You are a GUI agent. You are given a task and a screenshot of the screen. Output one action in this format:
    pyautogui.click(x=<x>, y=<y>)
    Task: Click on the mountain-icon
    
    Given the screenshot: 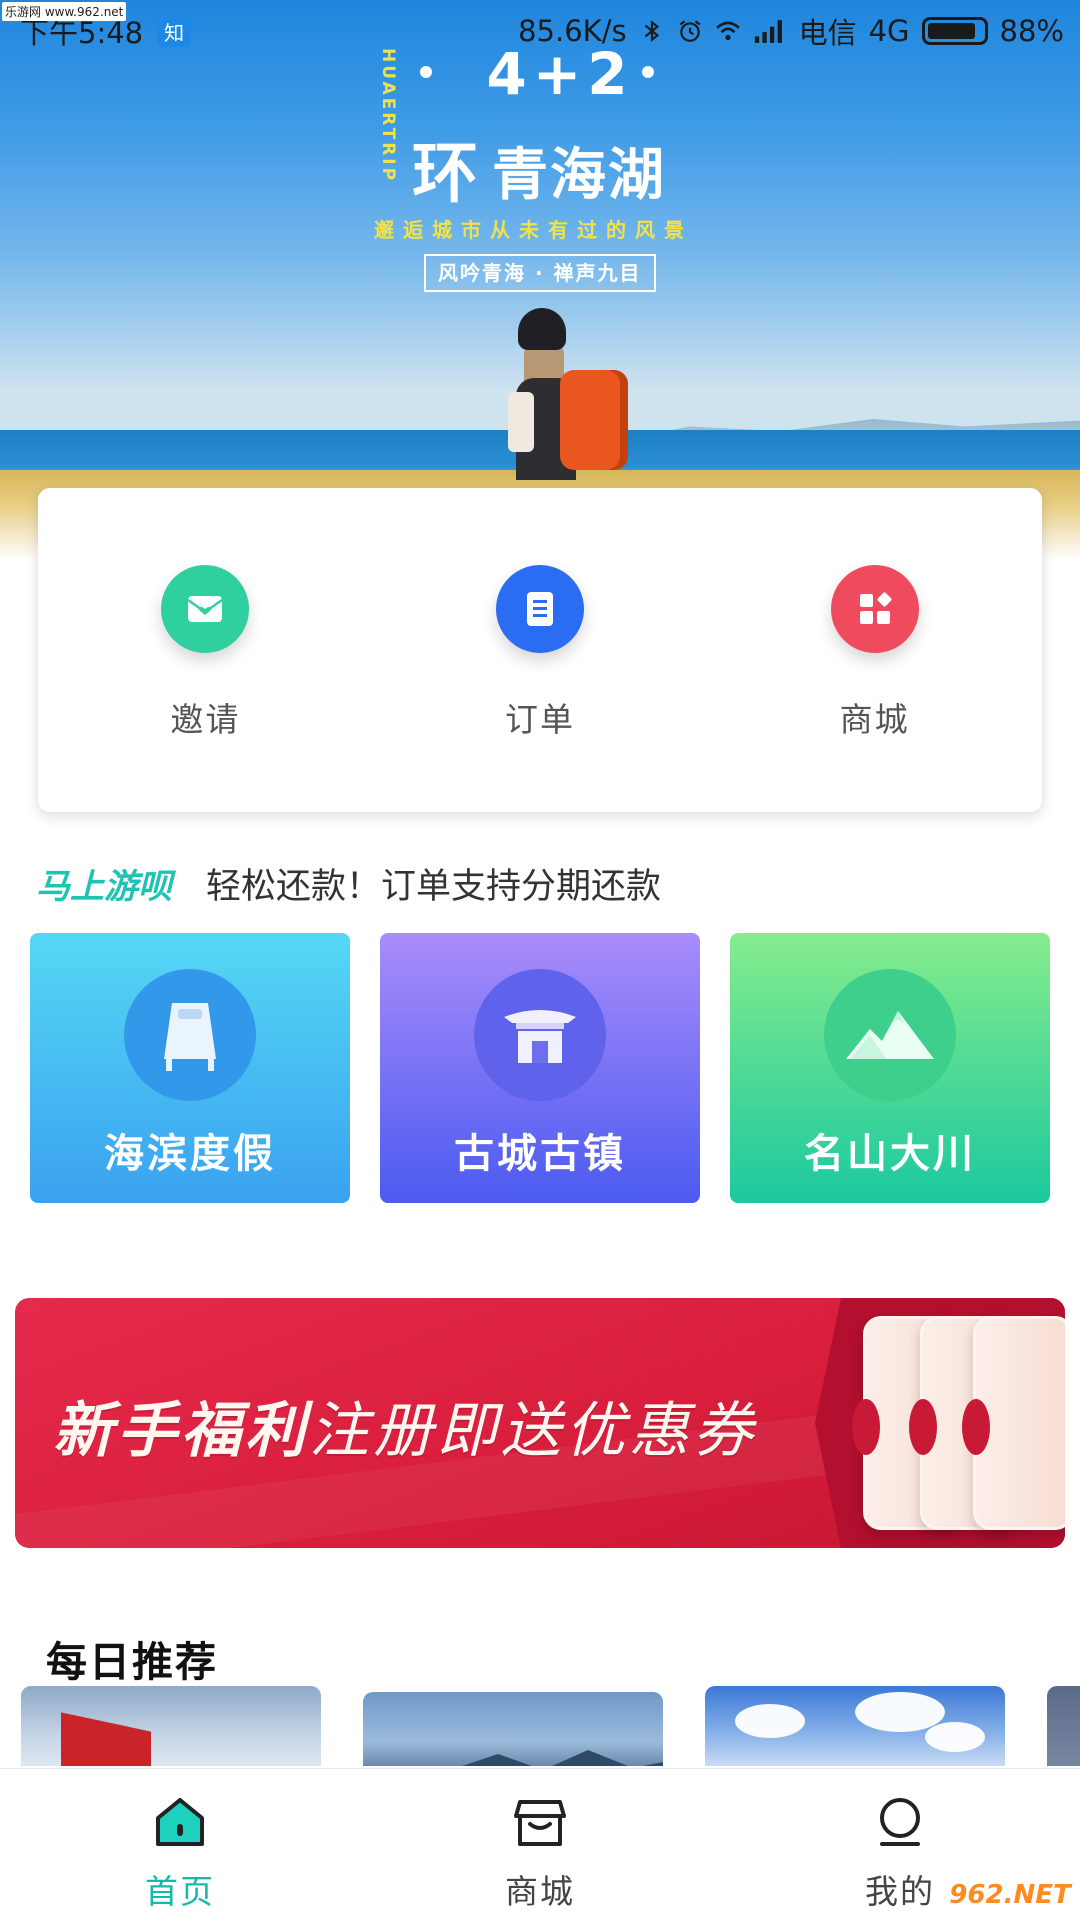 What is the action you would take?
    pyautogui.click(x=890, y=1035)
    